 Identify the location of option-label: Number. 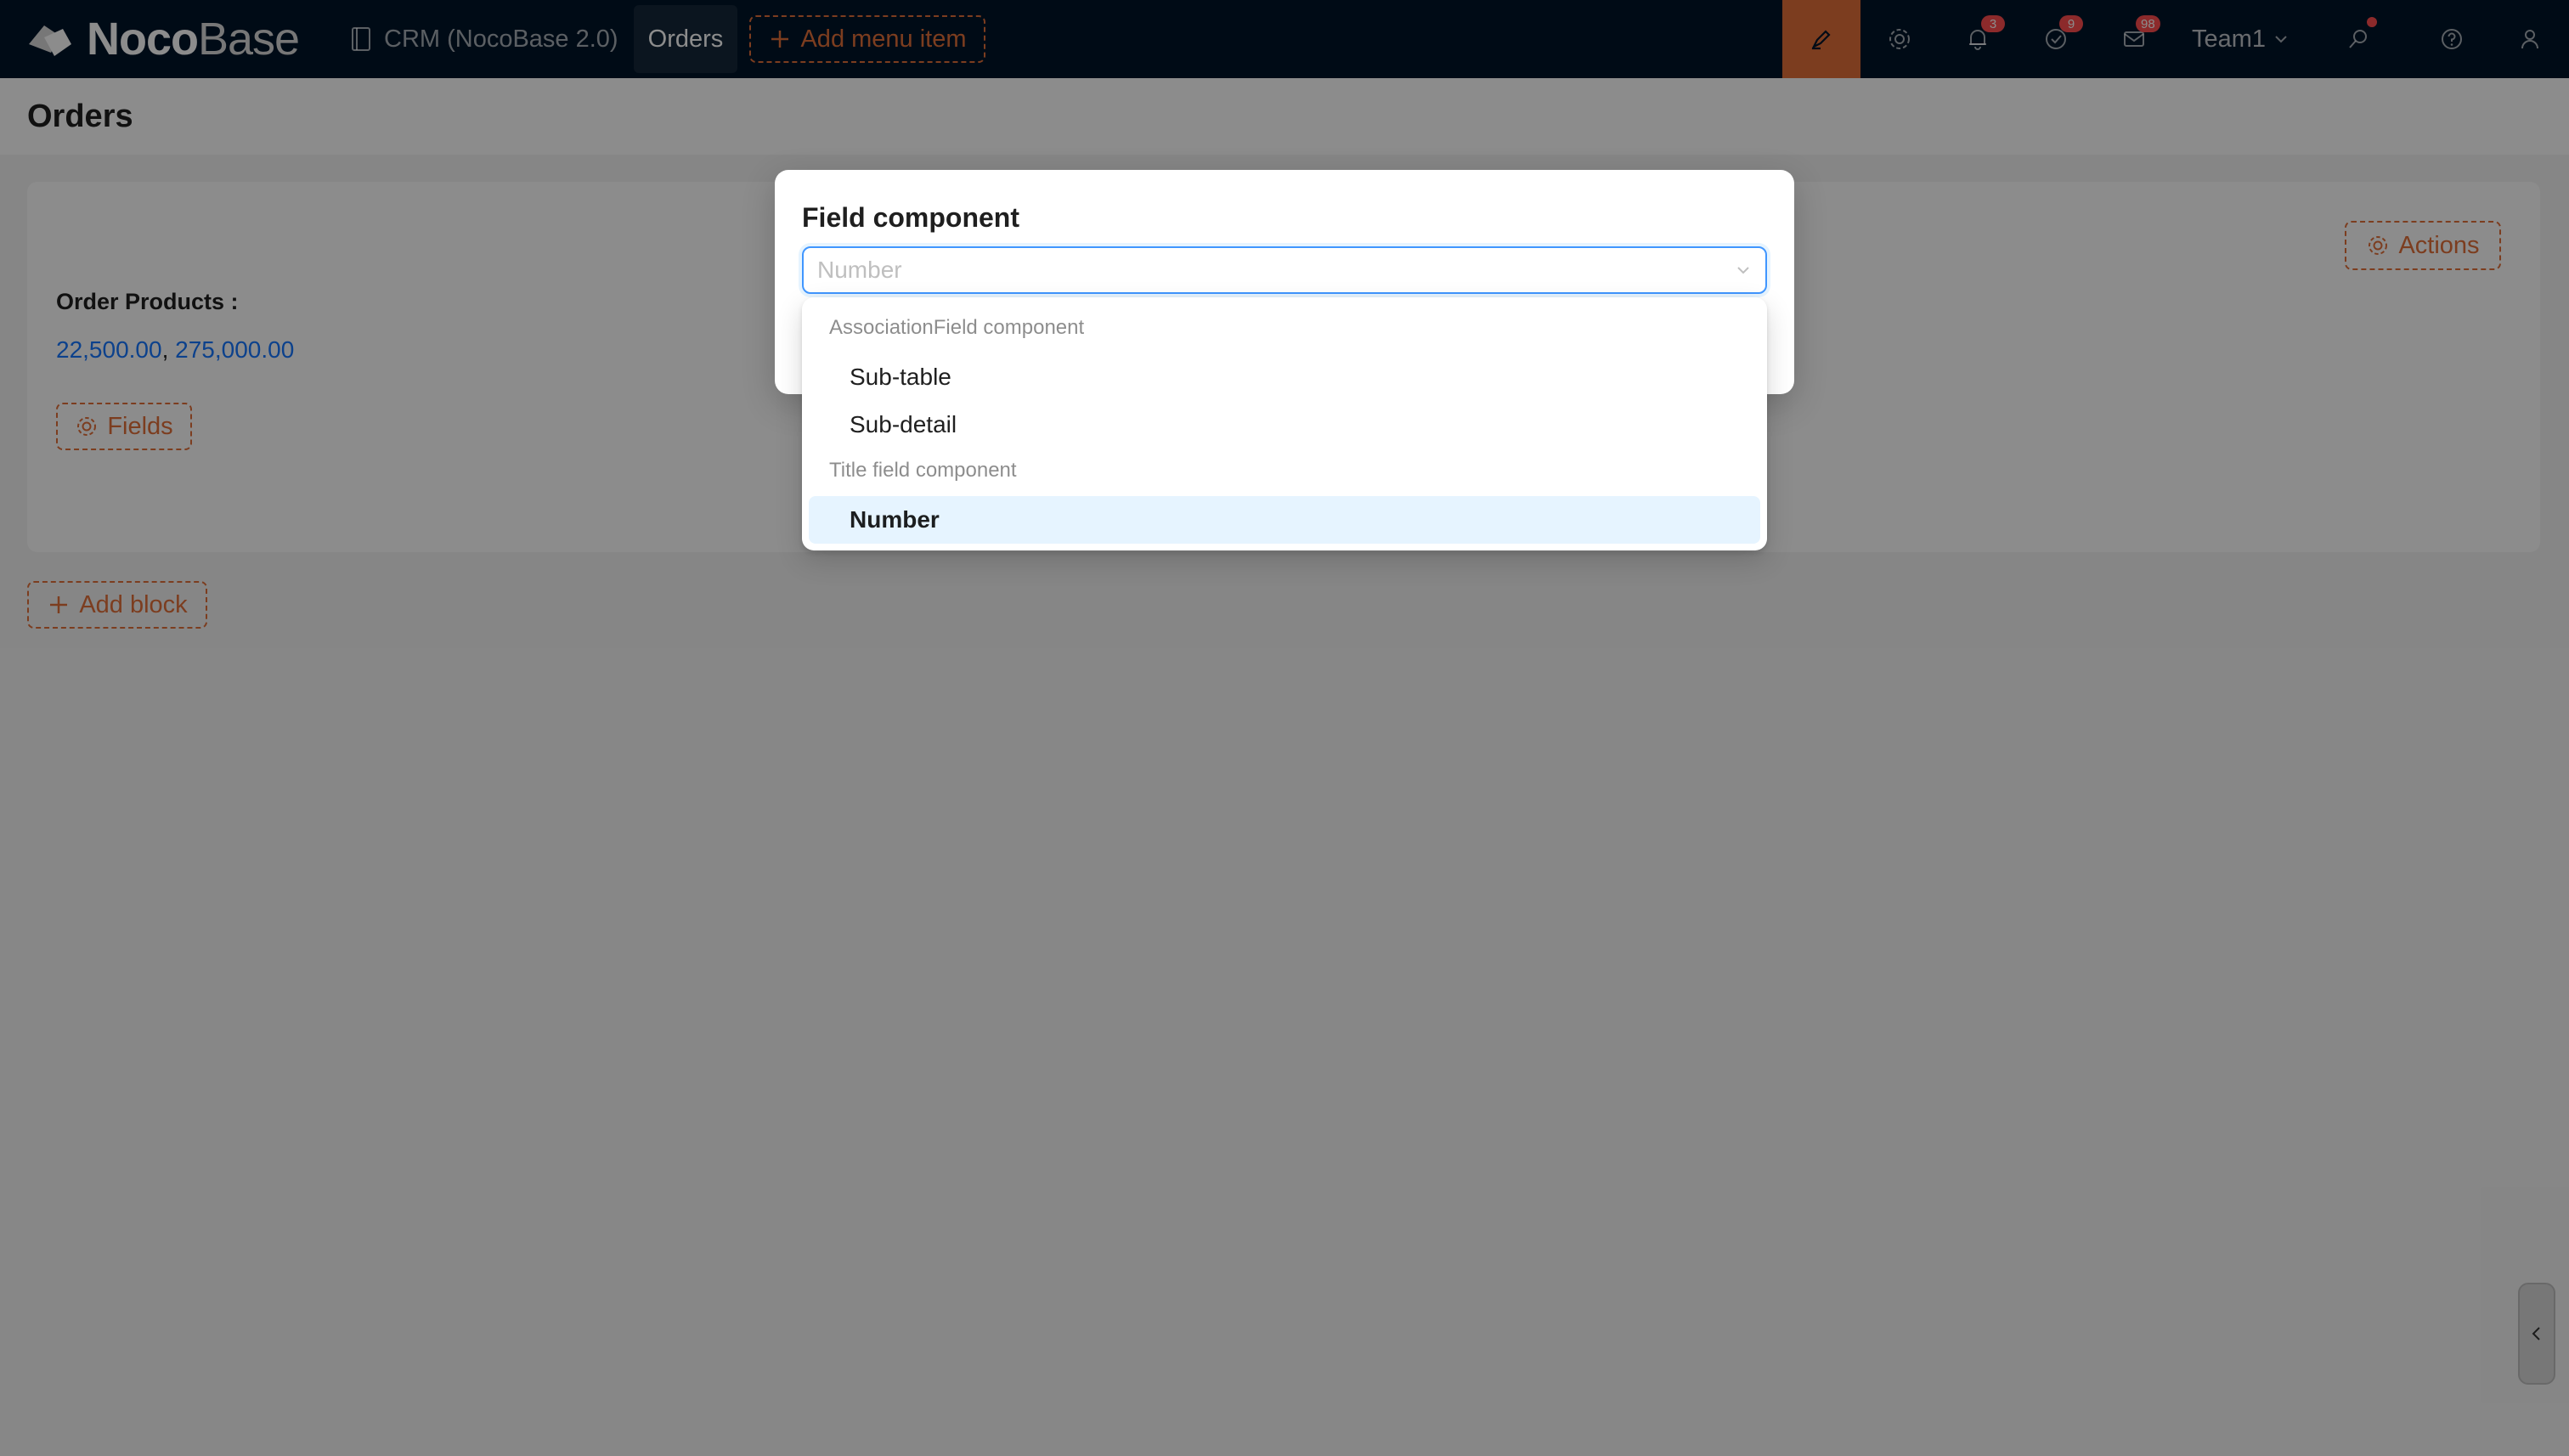
(895, 519).